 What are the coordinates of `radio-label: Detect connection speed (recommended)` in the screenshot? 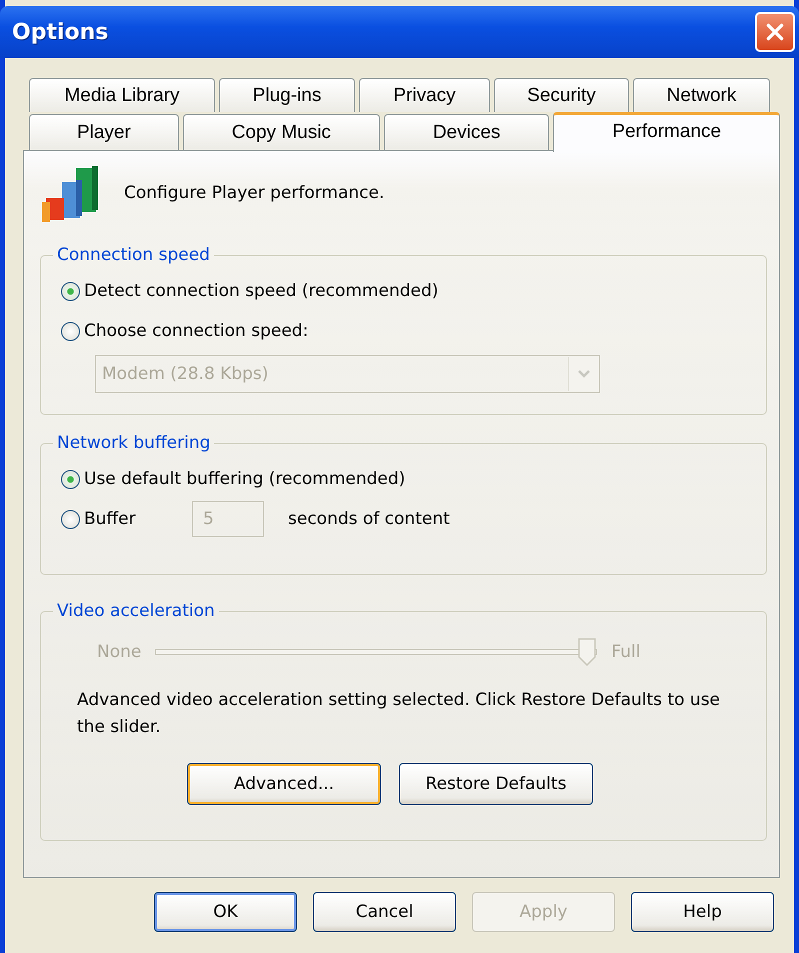 It's located at (261, 291).